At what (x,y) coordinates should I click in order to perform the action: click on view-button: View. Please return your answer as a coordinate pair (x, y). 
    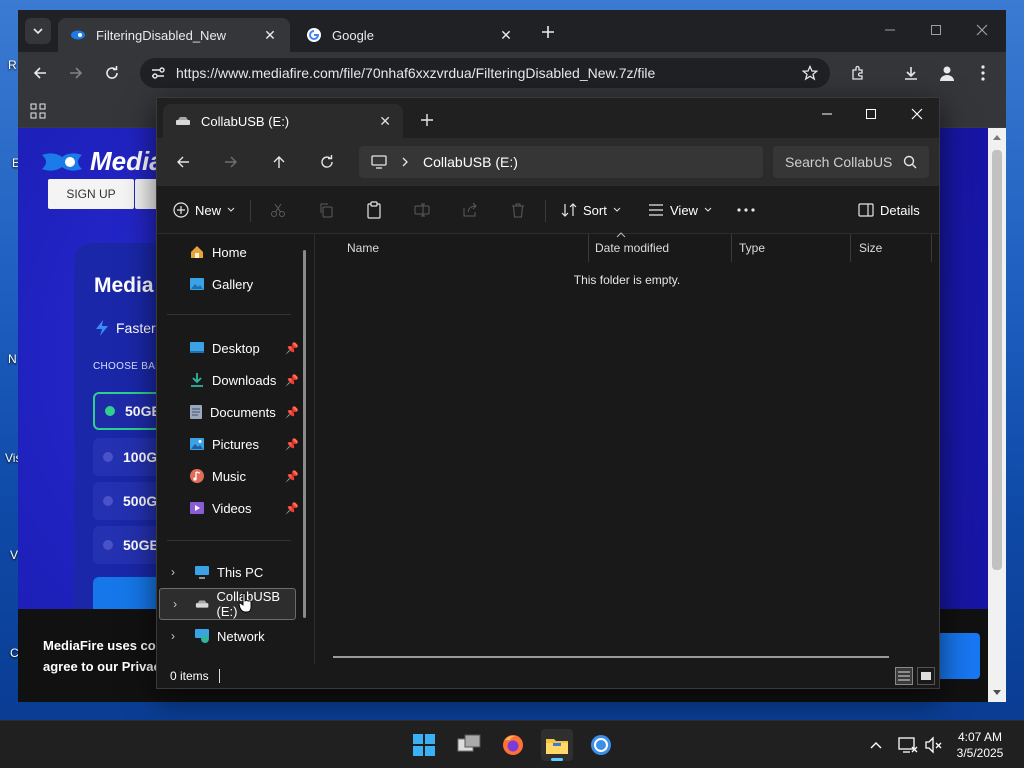
    Looking at the image, I should click on (680, 210).